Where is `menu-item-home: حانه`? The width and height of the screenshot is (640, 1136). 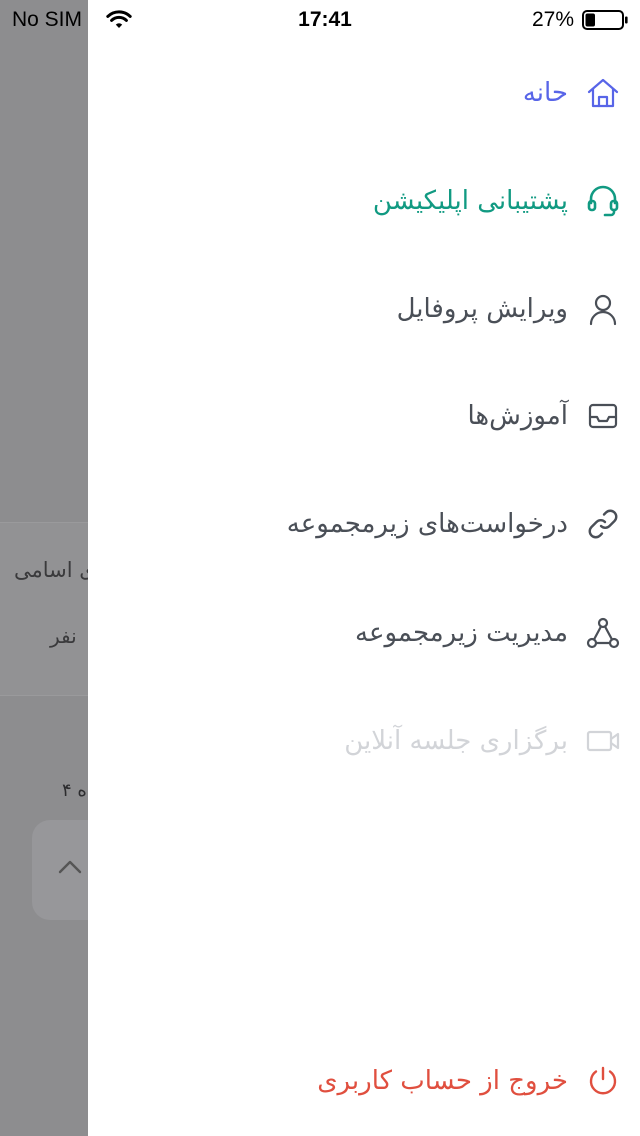
menu-item-home: حانه is located at coordinates (571, 93).